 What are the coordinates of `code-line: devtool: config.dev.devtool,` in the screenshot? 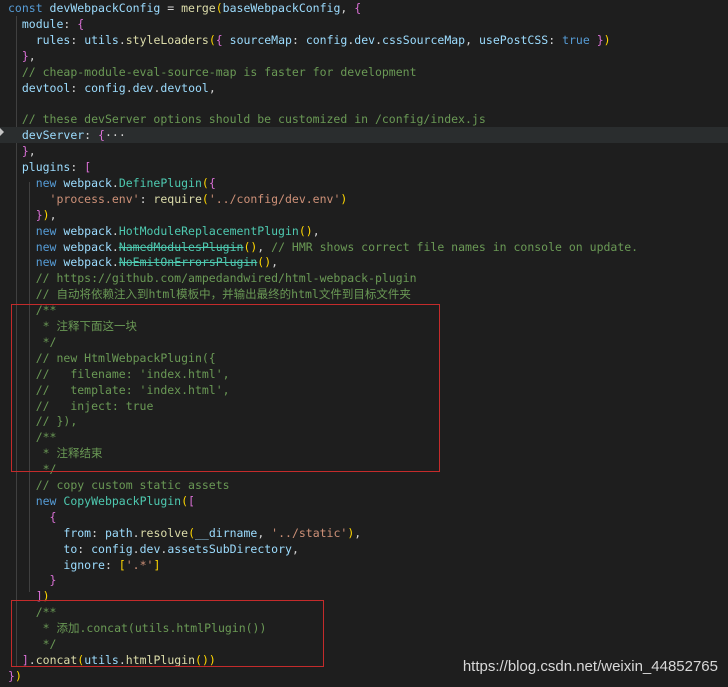 It's located at (112, 88).